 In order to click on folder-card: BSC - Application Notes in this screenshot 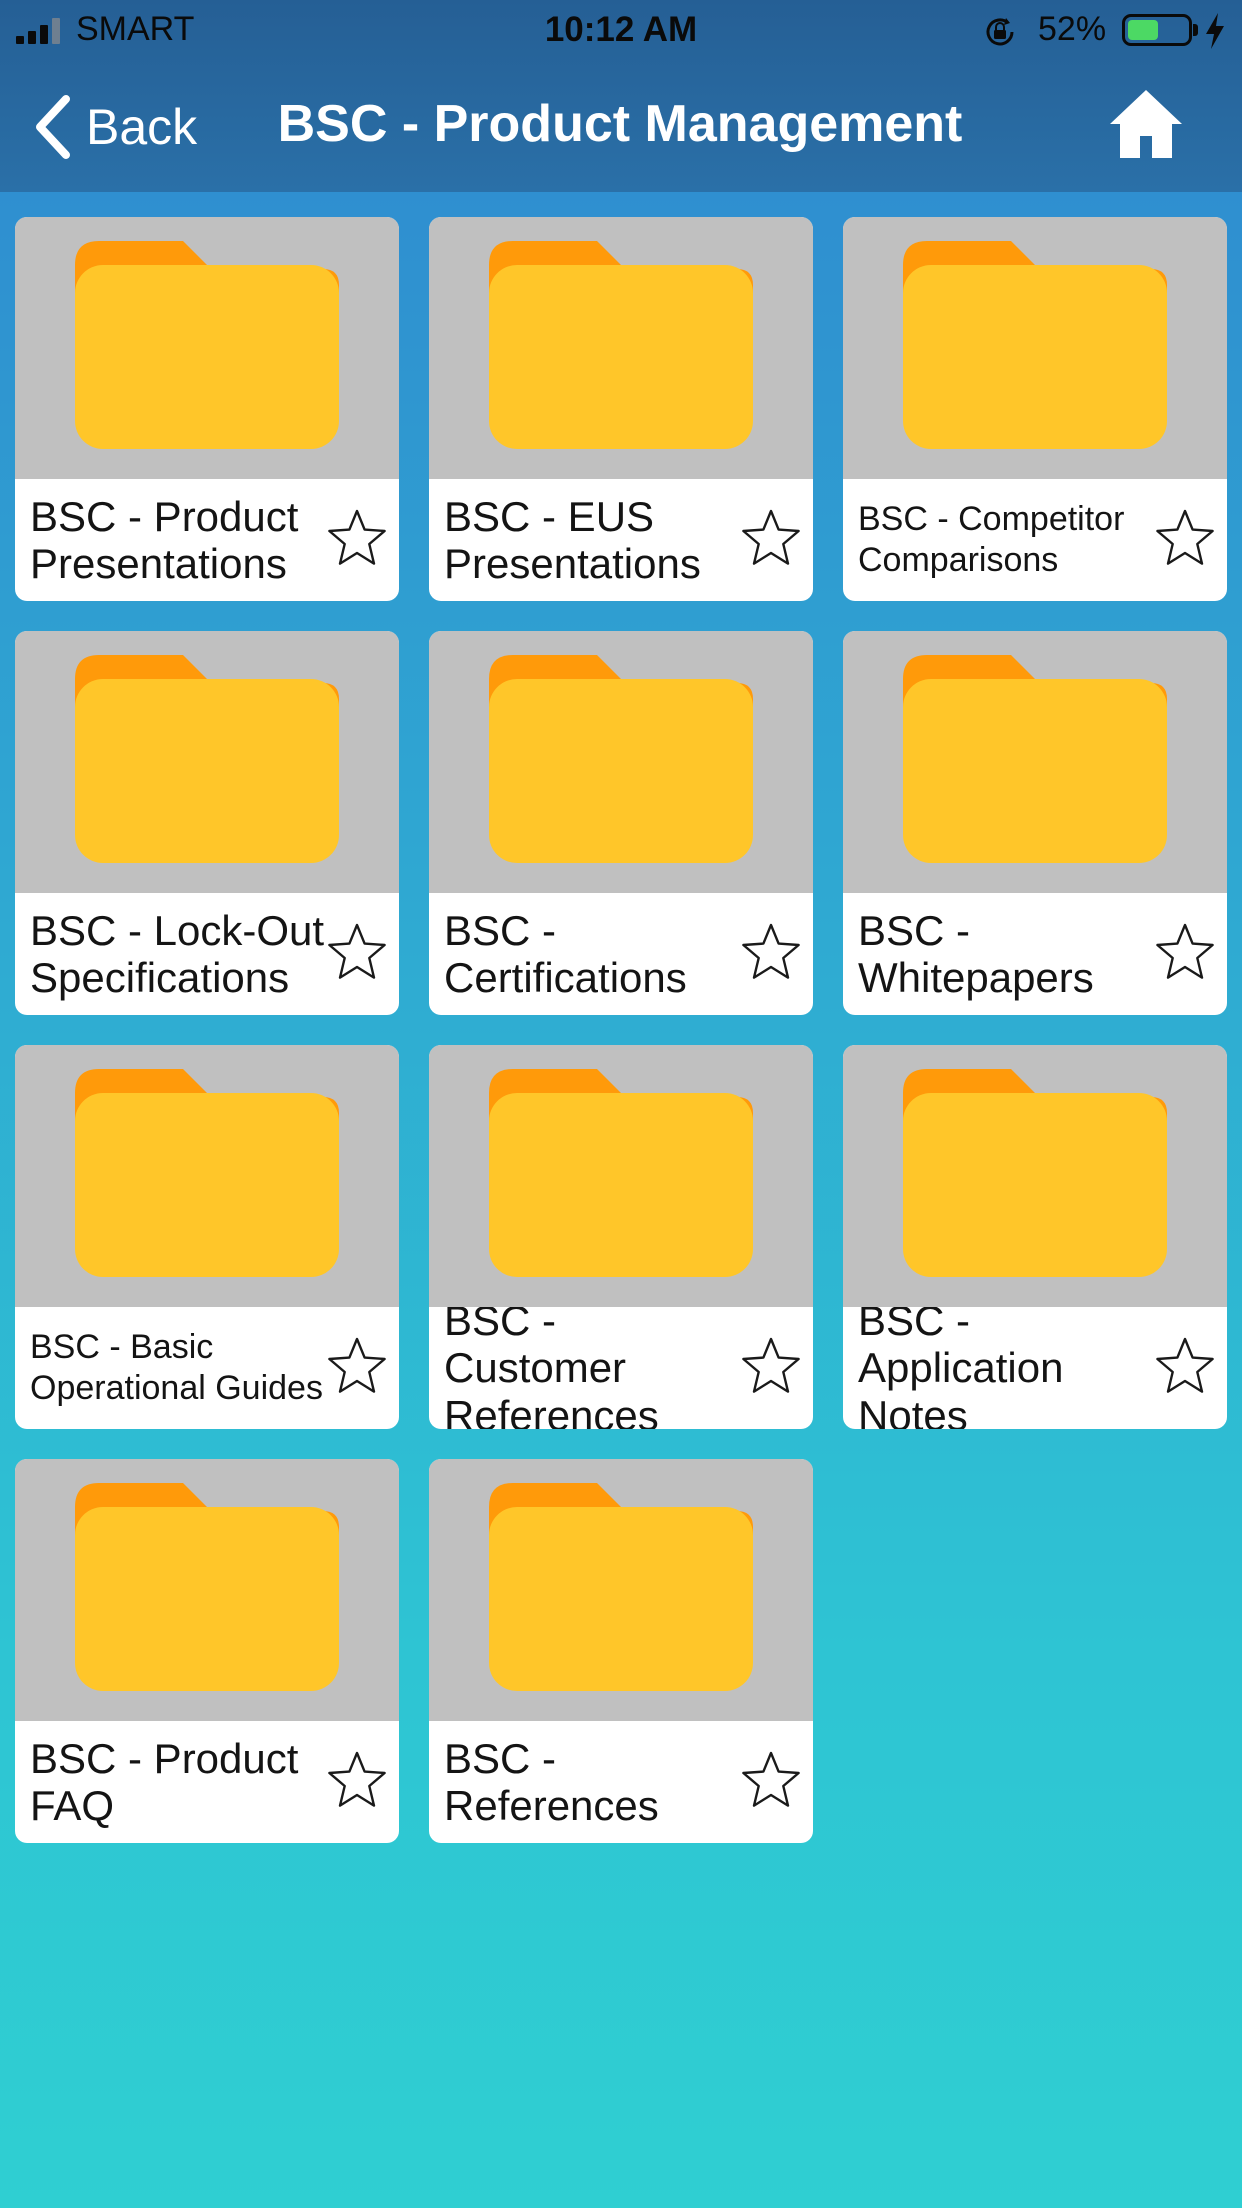, I will do `click(1035, 1237)`.